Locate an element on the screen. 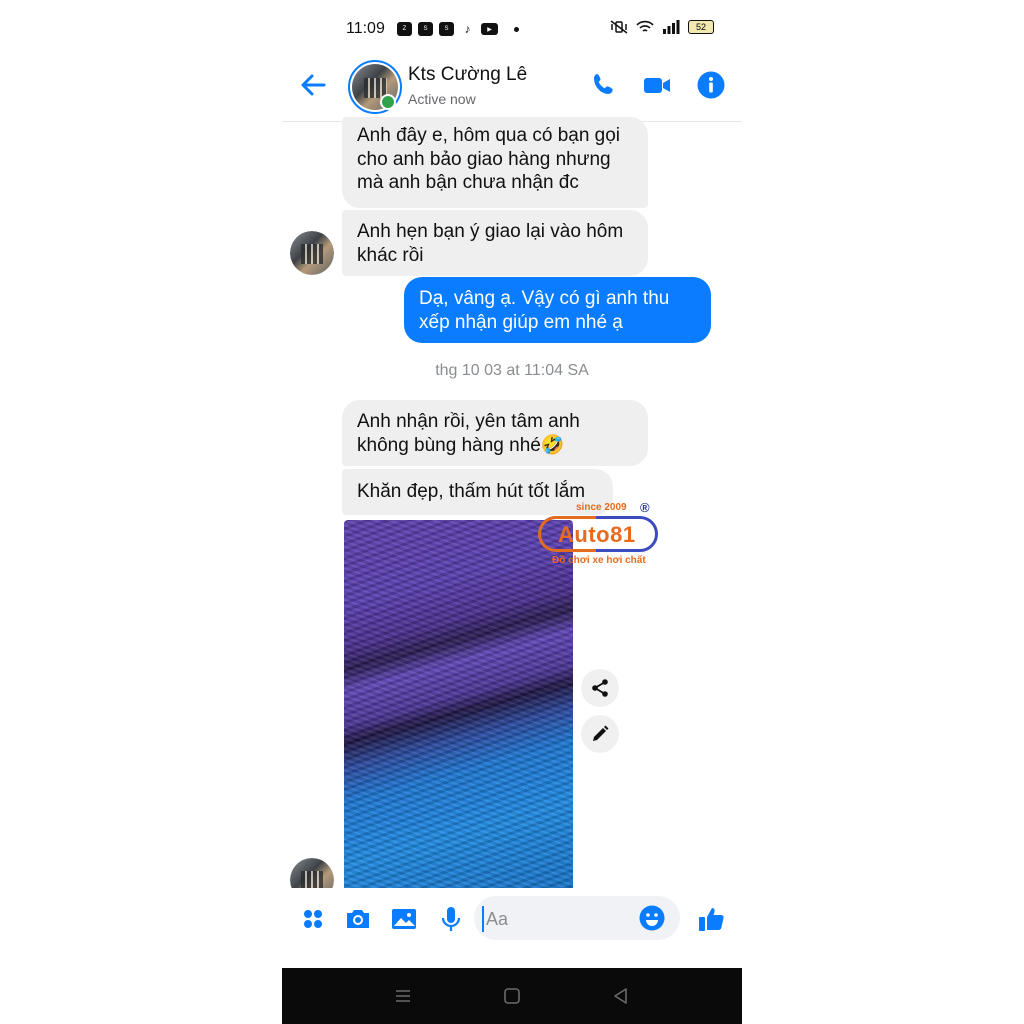  message-input is located at coordinates (560, 919).